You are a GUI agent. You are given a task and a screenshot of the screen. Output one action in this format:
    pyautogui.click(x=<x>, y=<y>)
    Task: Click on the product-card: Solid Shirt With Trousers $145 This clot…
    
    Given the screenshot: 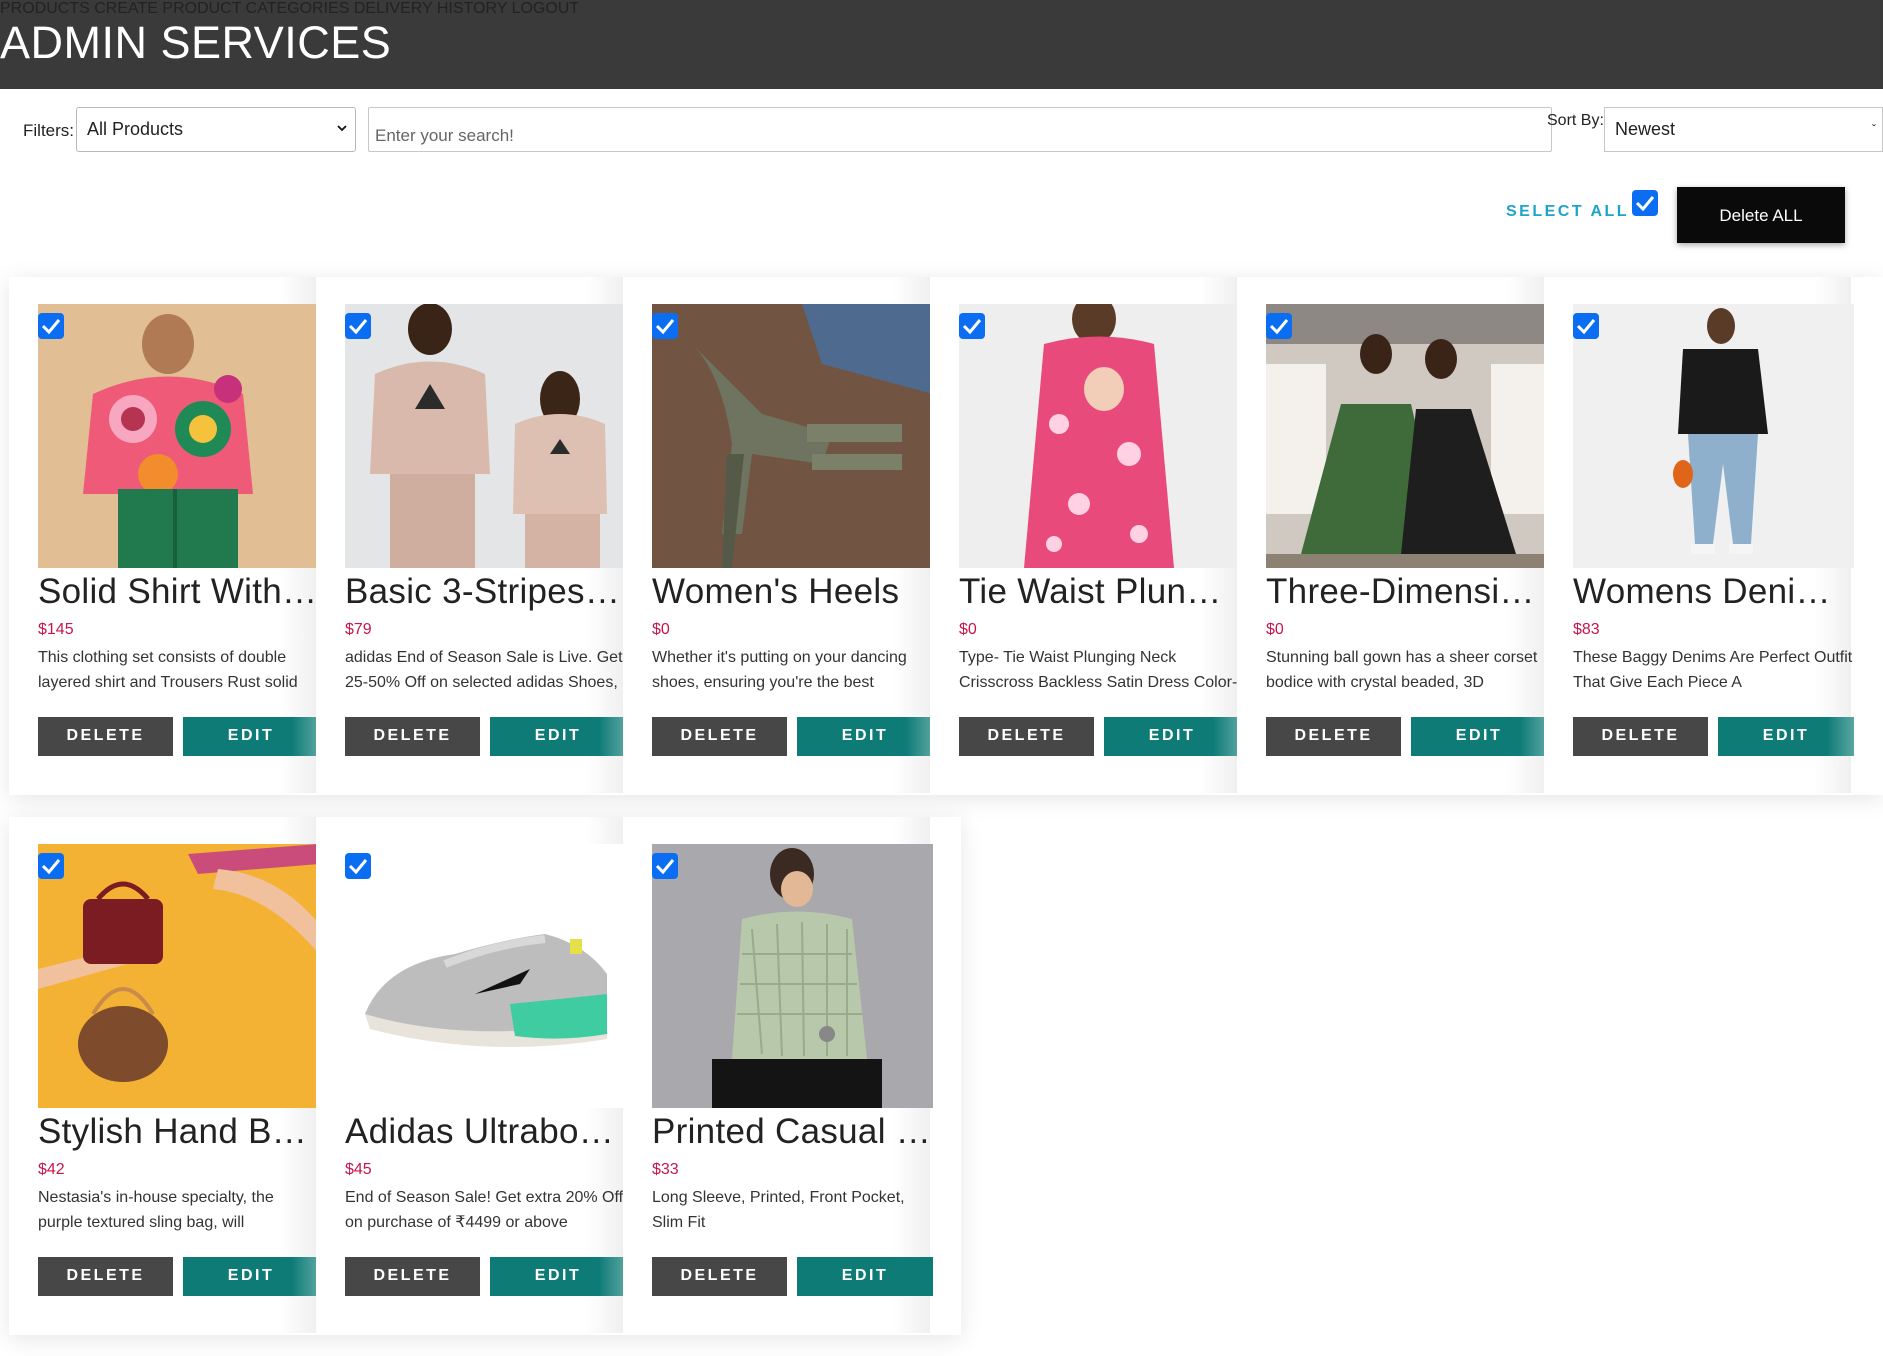 What is the action you would take?
    pyautogui.click(x=164, y=535)
    